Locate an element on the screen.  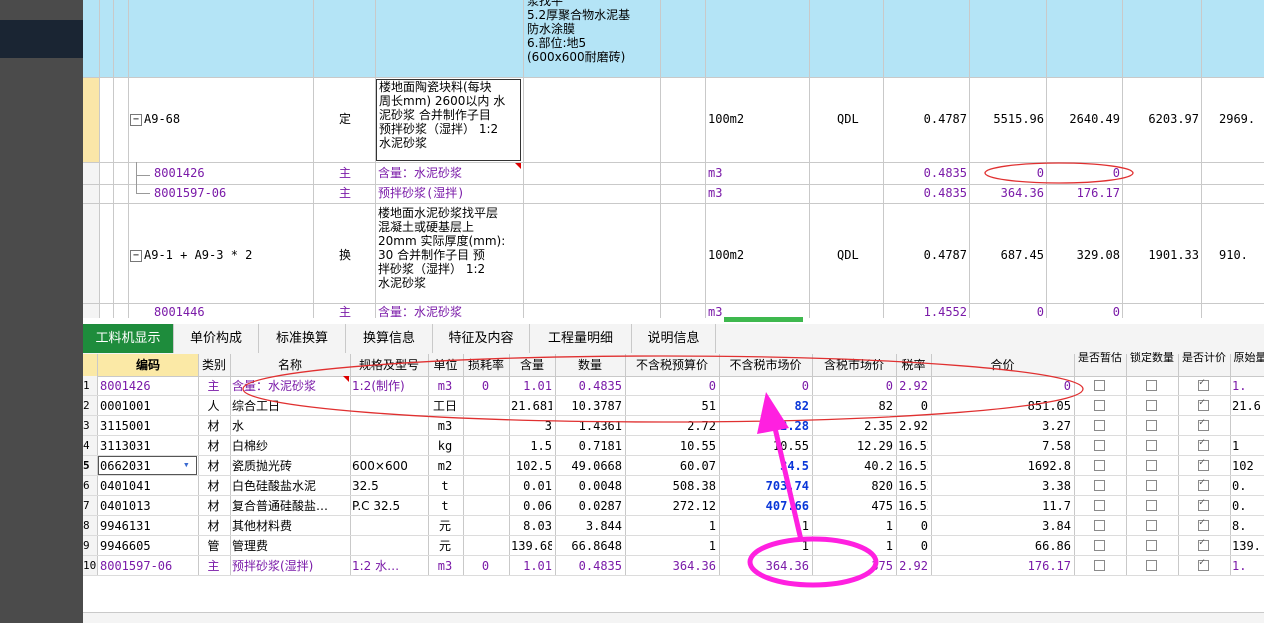
cell-code: 0401013 is located at coordinates (147, 506).